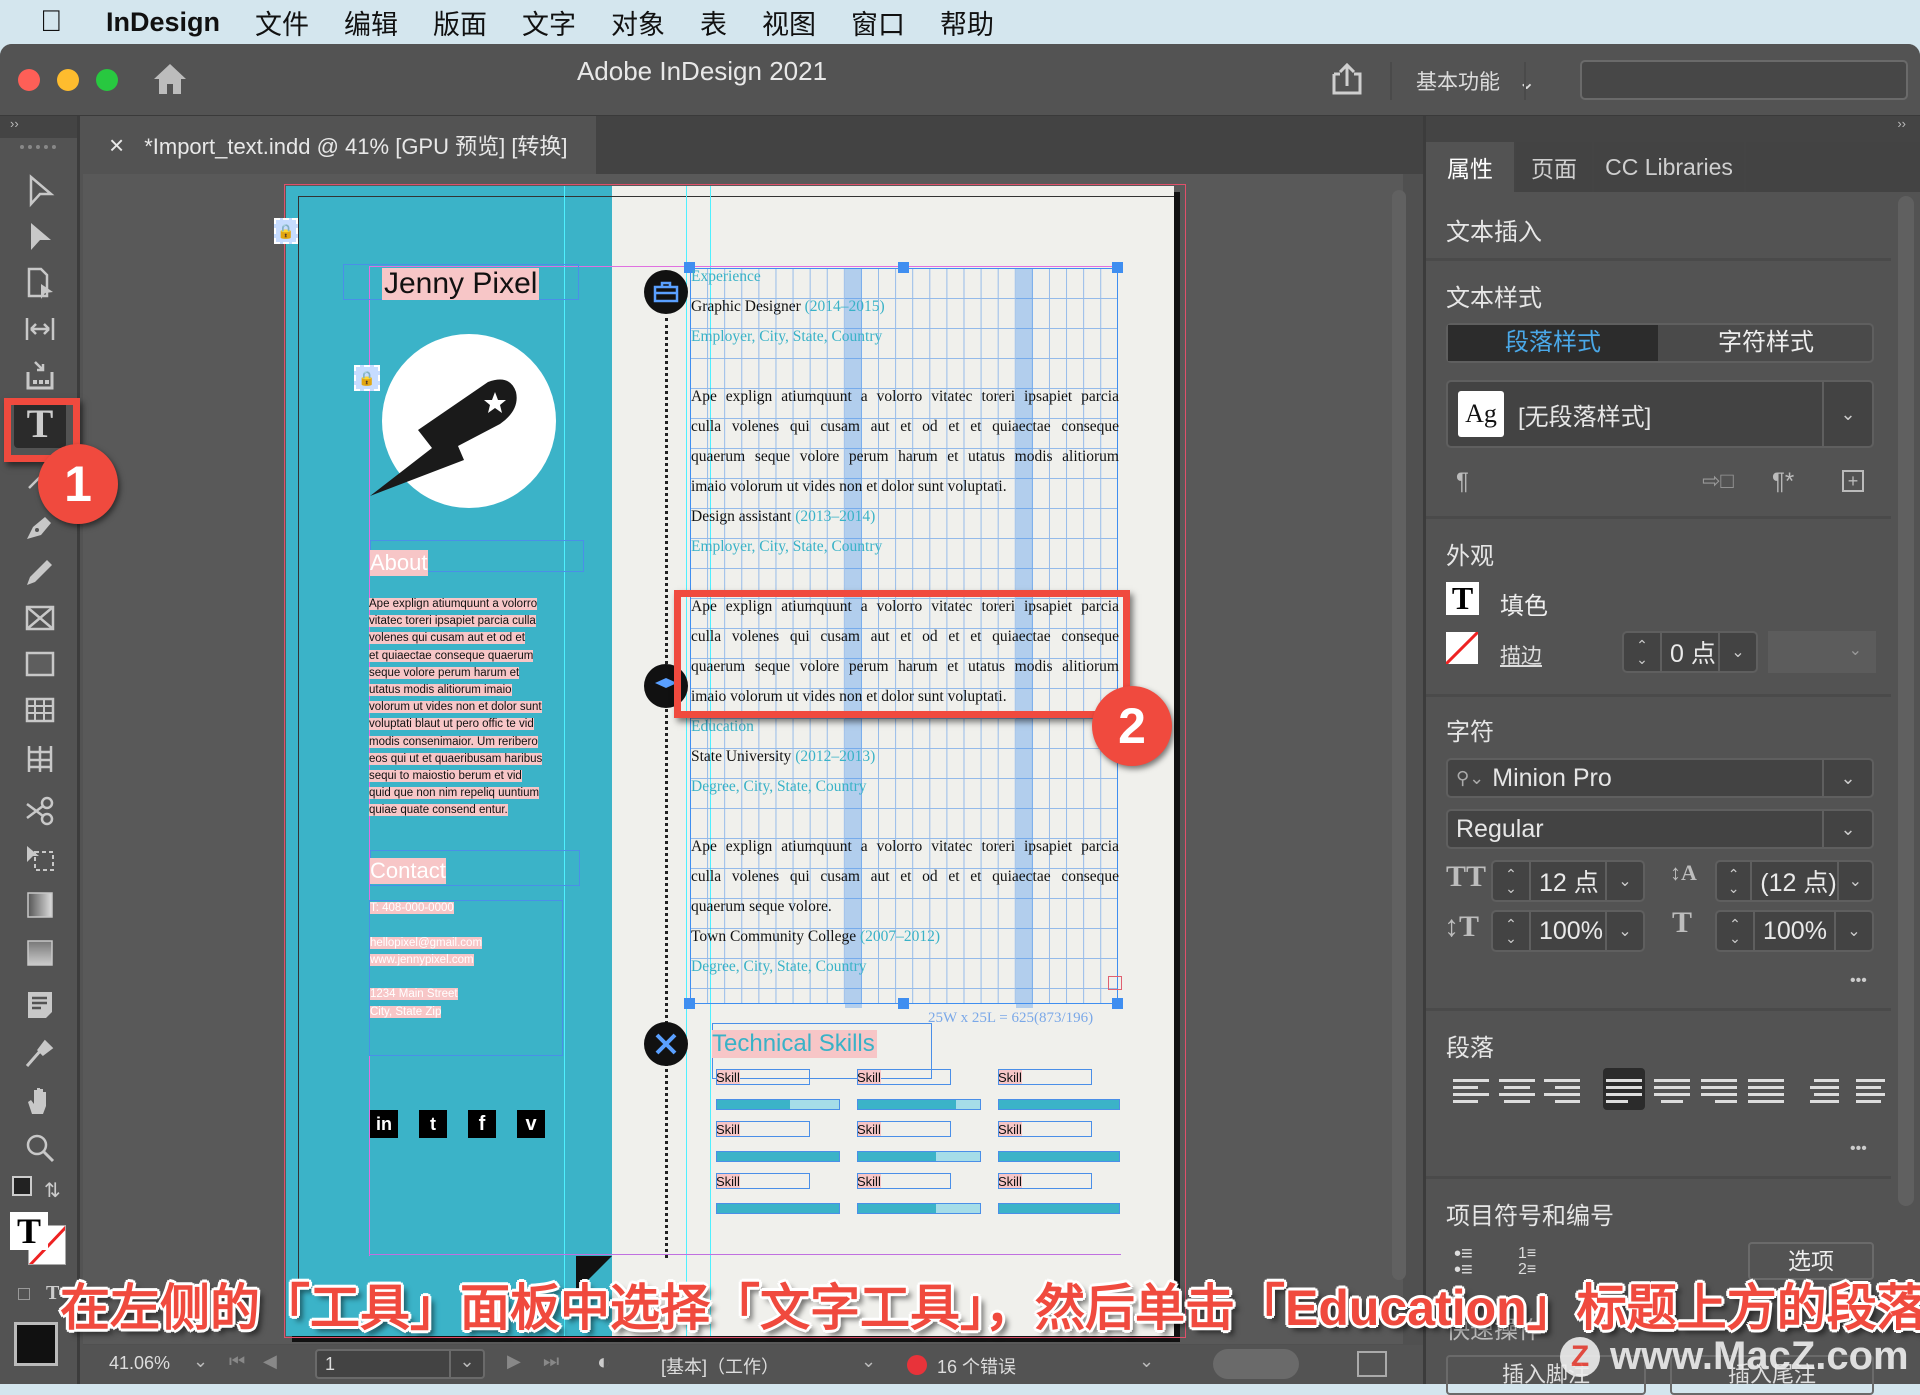 Image resolution: width=1920 pixels, height=1395 pixels. What do you see at coordinates (878, 22) in the screenshot?
I see `menu-window: 窗口` at bounding box center [878, 22].